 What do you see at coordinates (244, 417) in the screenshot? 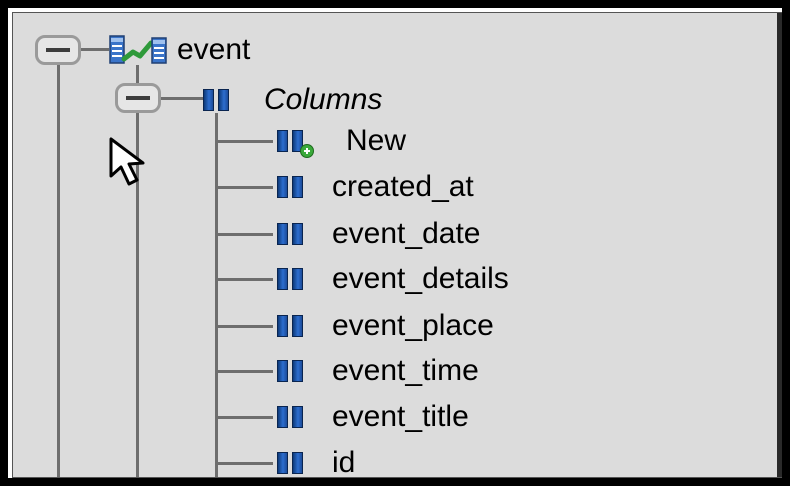
I see `tree-branch-event-title` at bounding box center [244, 417].